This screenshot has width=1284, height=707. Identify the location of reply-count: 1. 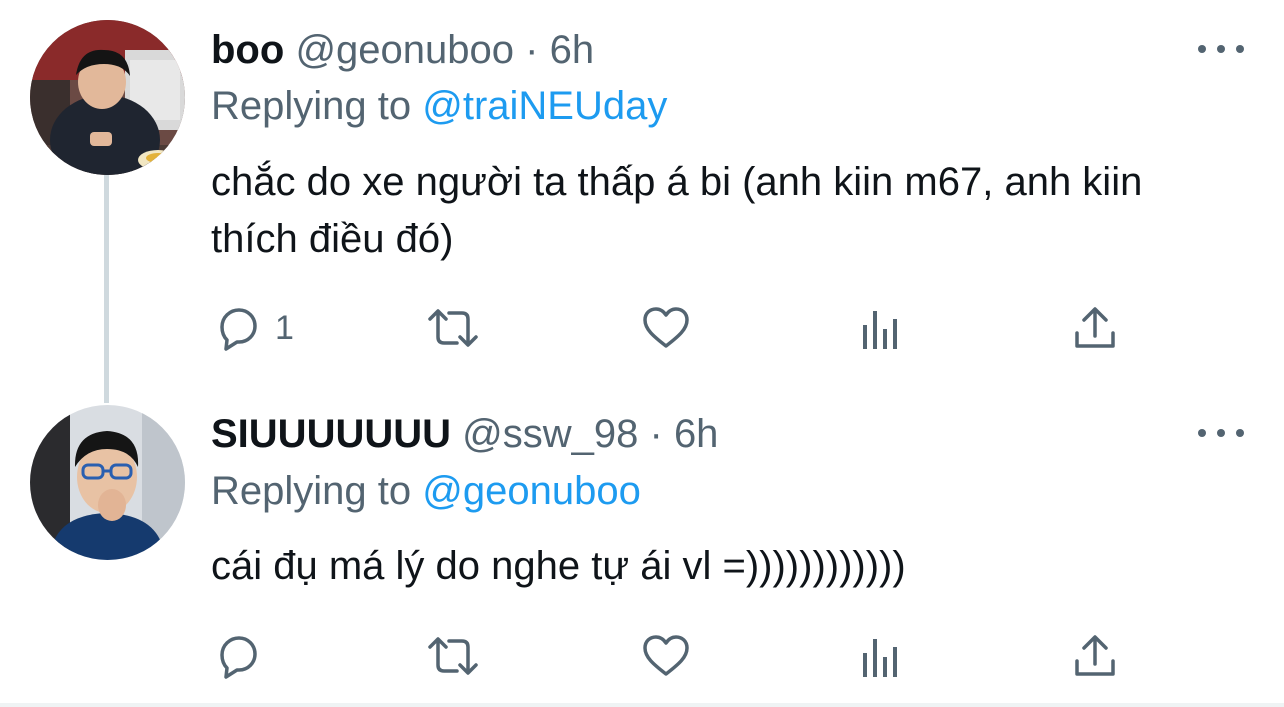
(284, 327).